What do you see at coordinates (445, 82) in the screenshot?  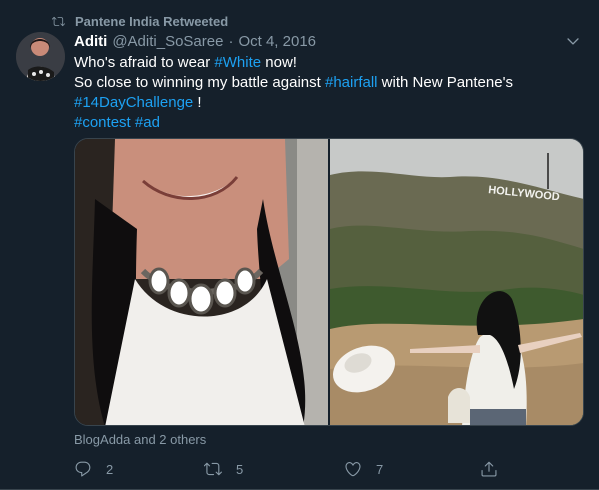 I see `tweet-text-segment: with New Pantene's` at bounding box center [445, 82].